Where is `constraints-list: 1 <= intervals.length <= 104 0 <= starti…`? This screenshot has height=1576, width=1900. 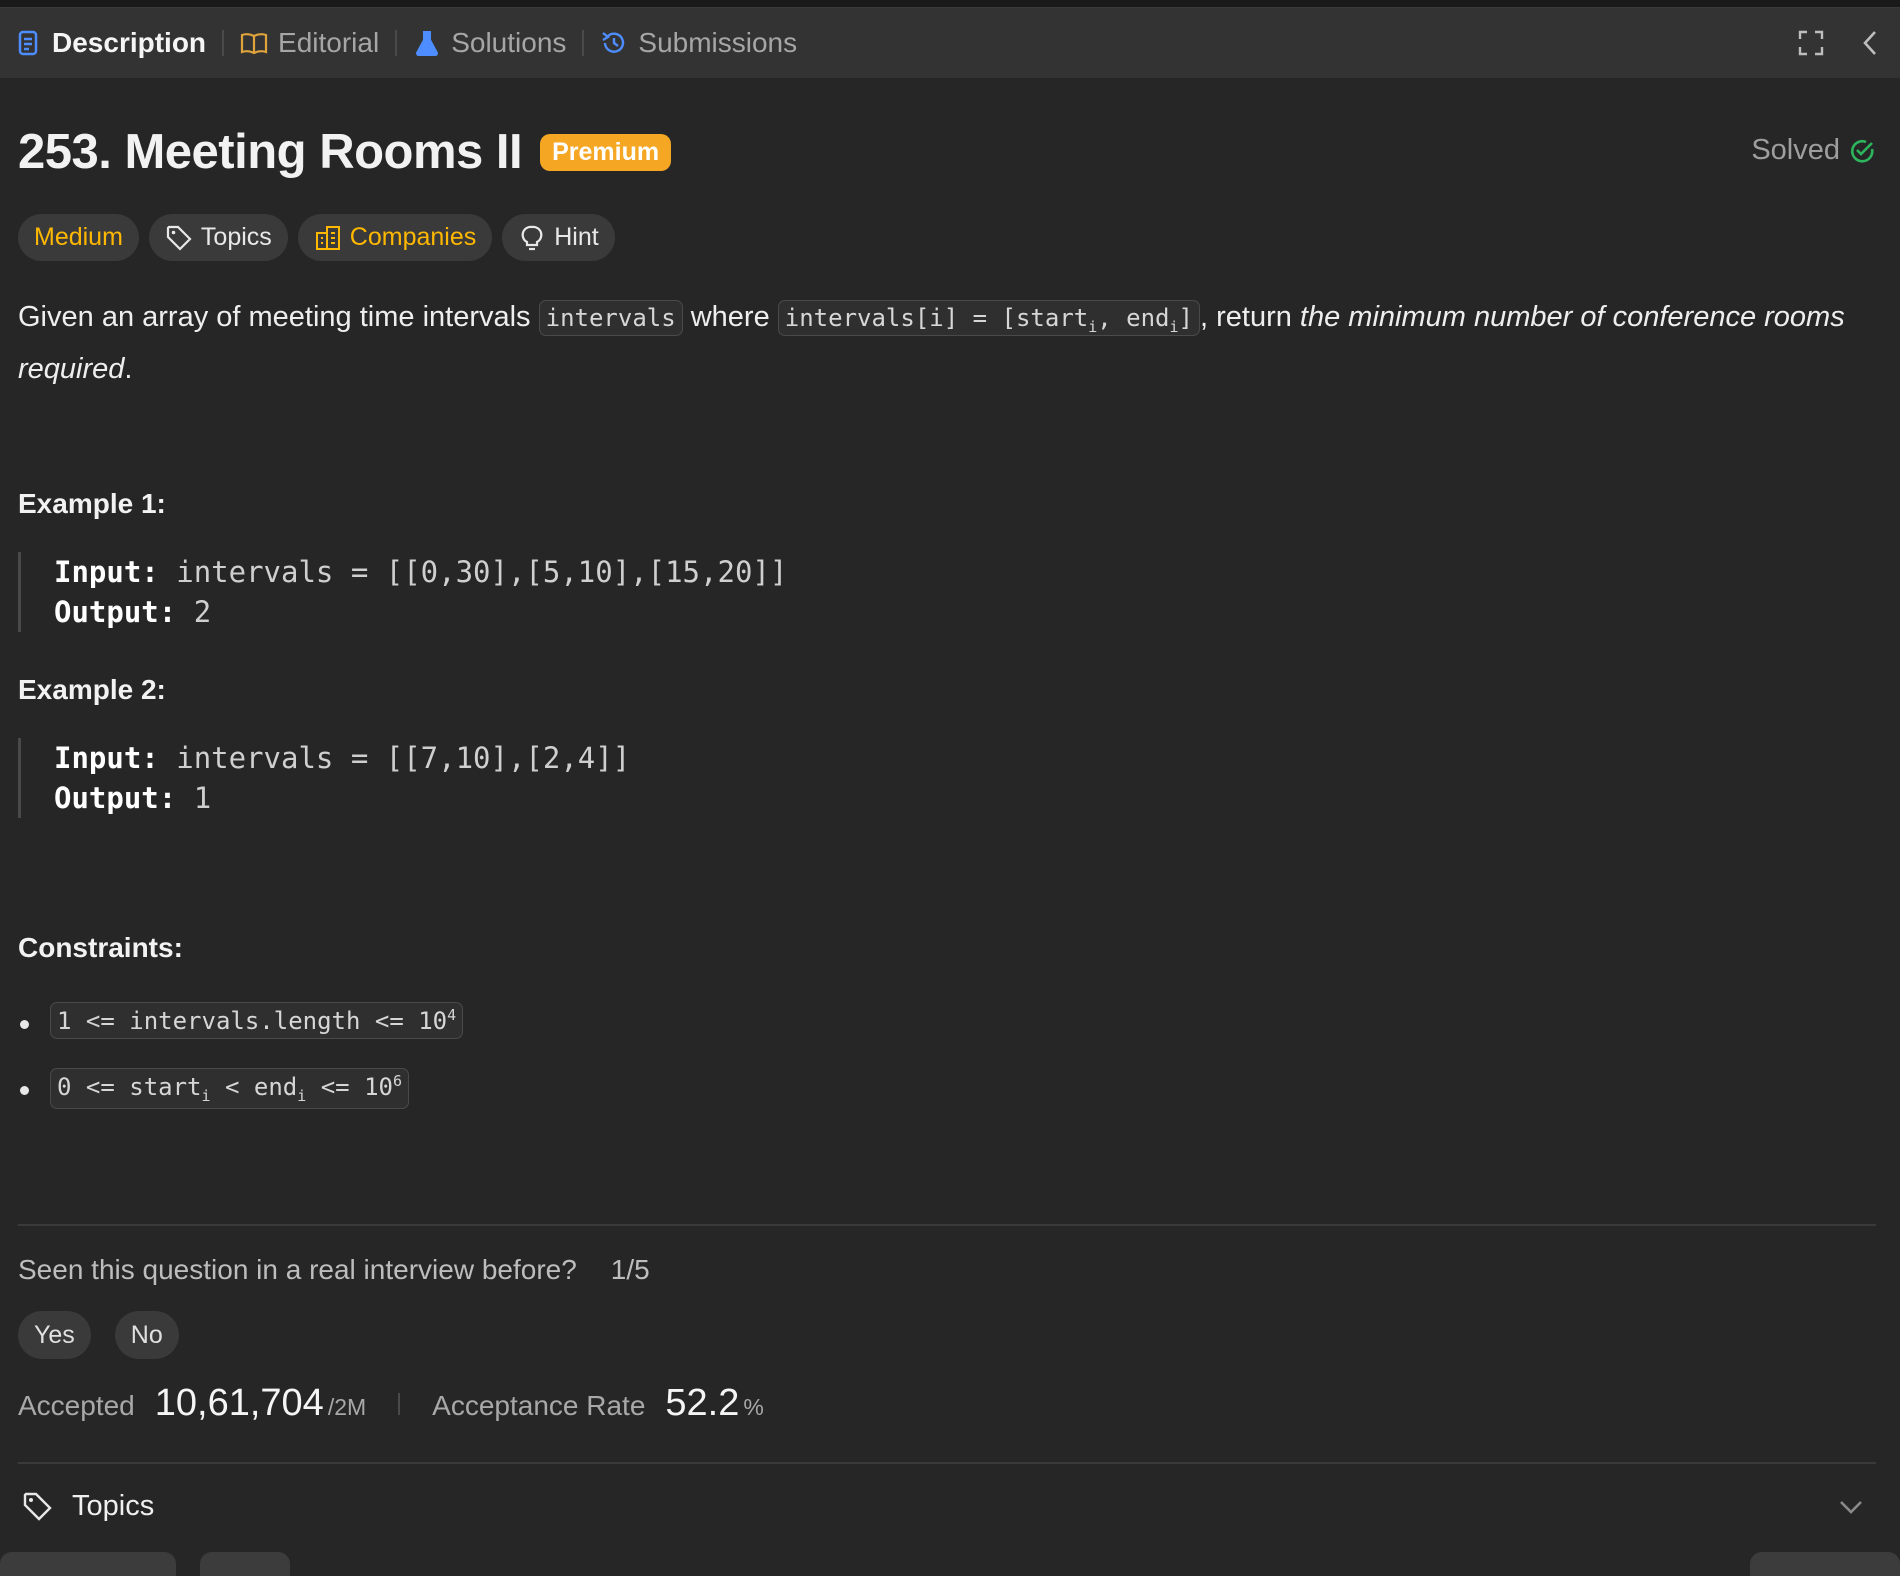
constraints-list: 1 <= intervals.length <= 104 0 <= starti… is located at coordinates (241, 1068).